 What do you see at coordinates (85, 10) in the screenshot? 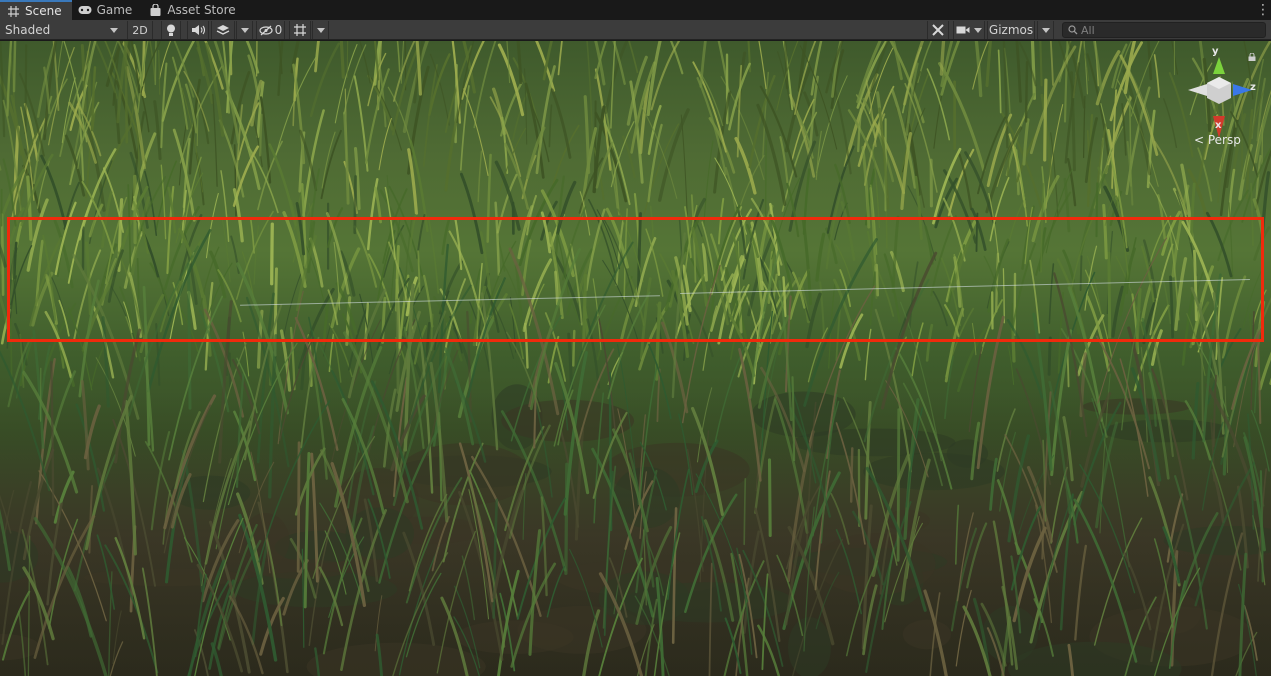
I see `gamepad-icon` at bounding box center [85, 10].